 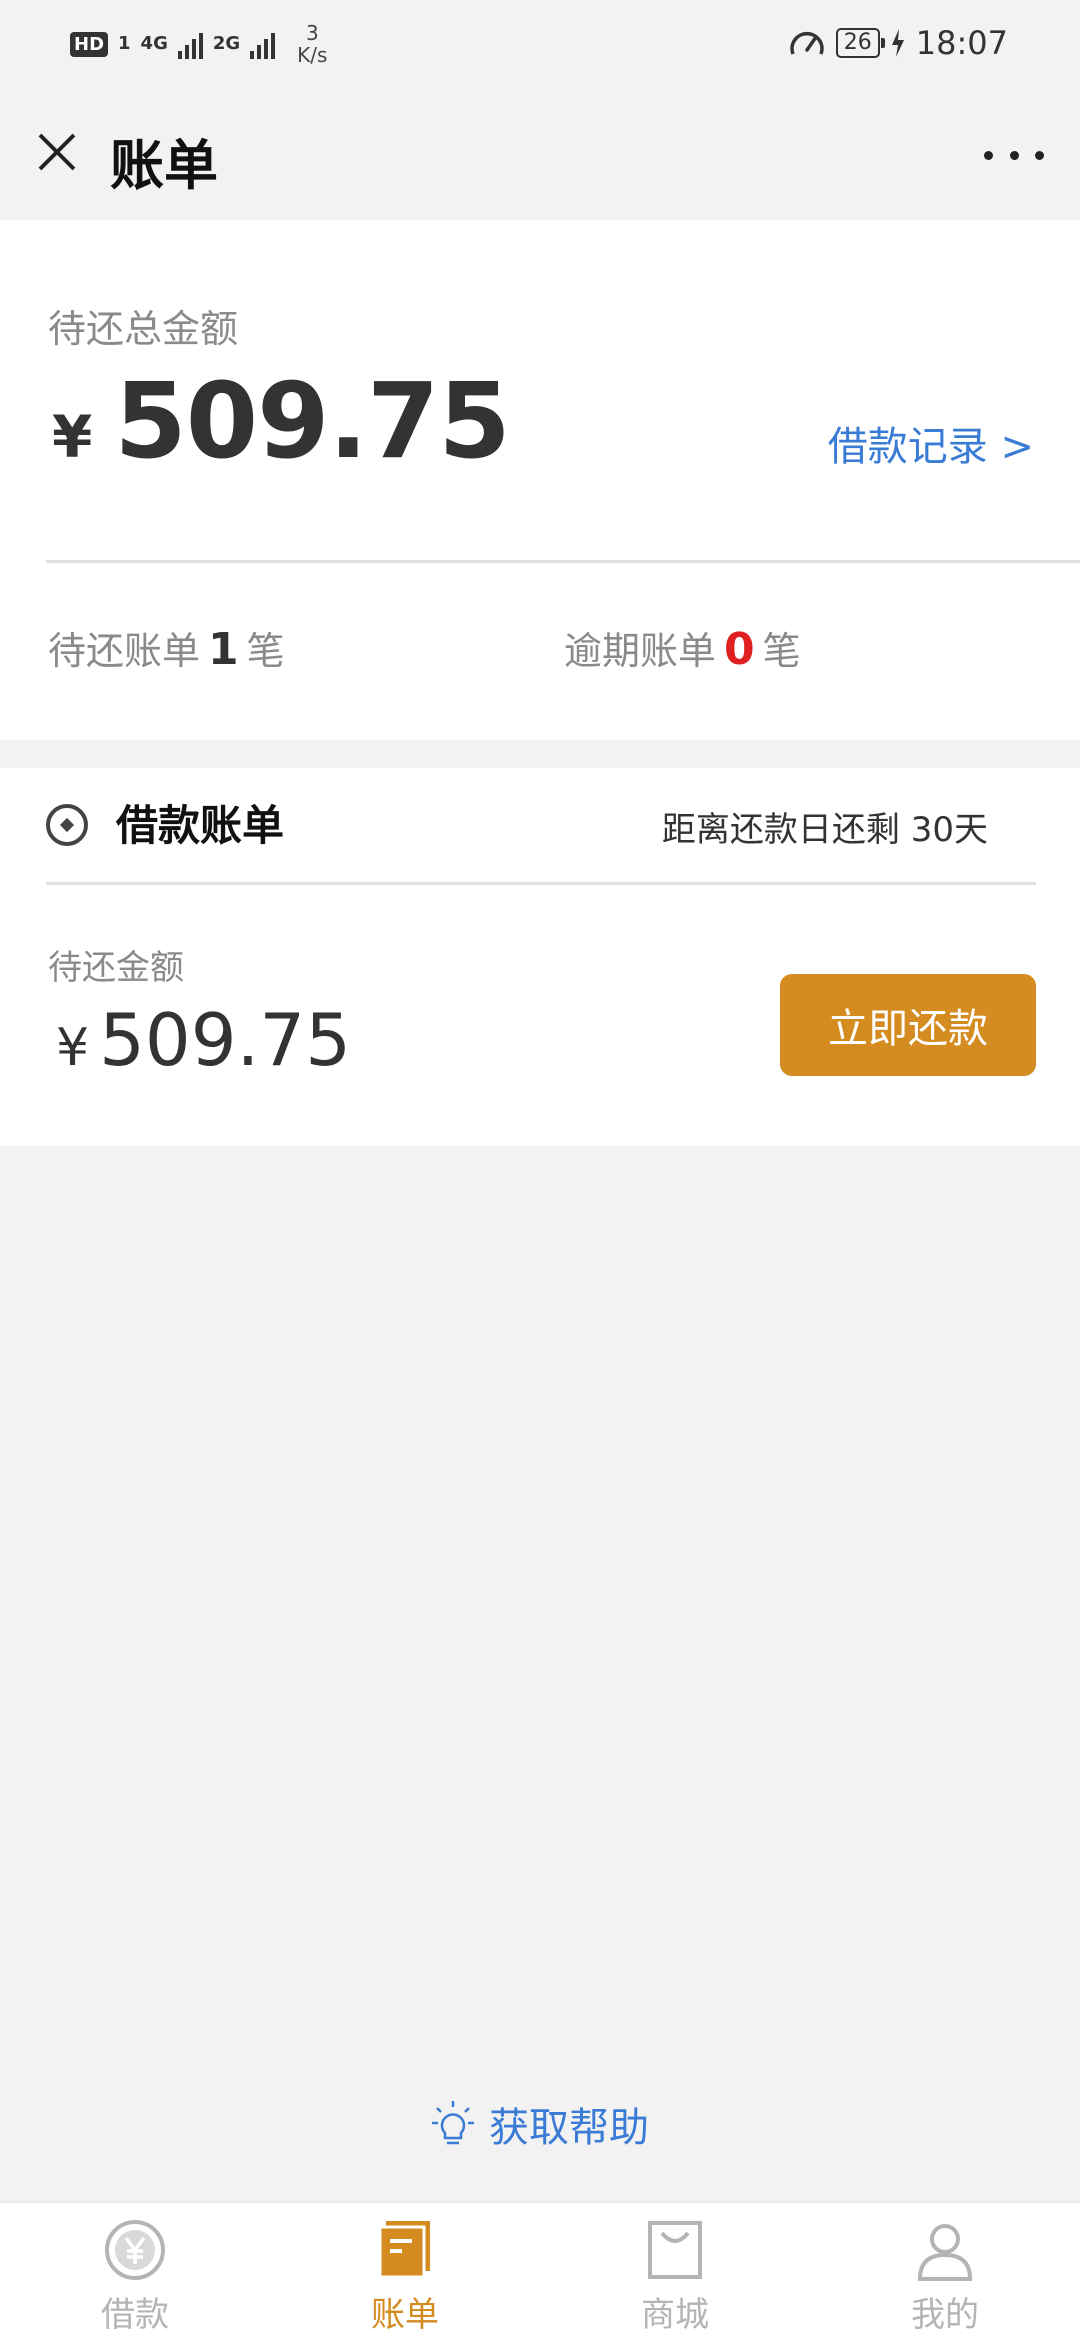 What do you see at coordinates (540, 47) in the screenshot?
I see `status-bar: HD 1 4G 2G 3 K/s 26 18:07` at bounding box center [540, 47].